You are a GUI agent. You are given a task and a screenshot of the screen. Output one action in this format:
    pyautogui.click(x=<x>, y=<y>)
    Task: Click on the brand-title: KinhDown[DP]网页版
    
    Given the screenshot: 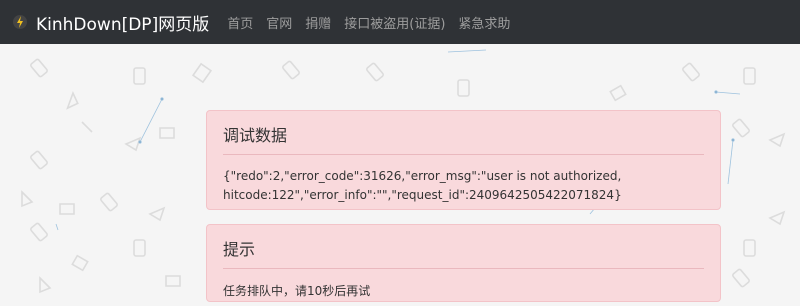 What is the action you would take?
    pyautogui.click(x=123, y=24)
    